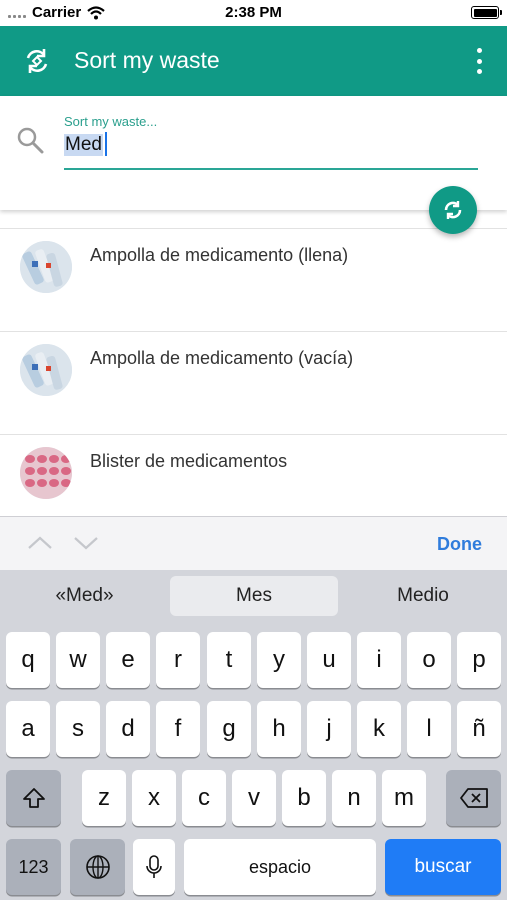 The image size is (507, 900). I want to click on key-y: y, so click(279, 660).